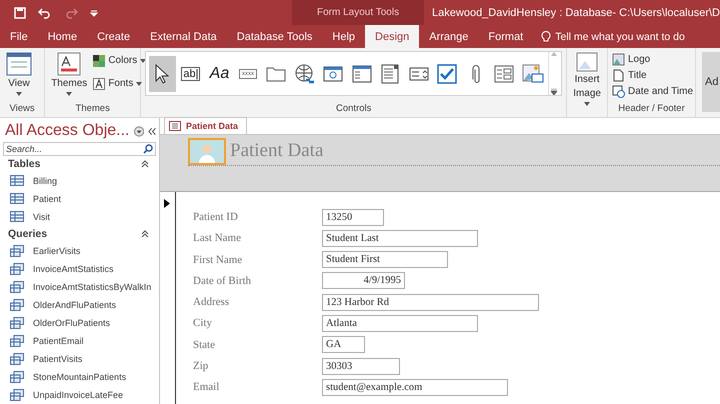 The width and height of the screenshot is (720, 404). I want to click on nav-item: StoneMountainPatients, so click(79, 377).